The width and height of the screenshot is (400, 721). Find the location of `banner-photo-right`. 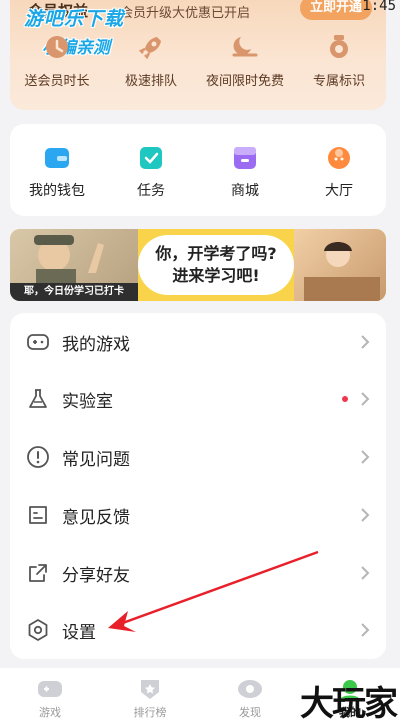

banner-photo-right is located at coordinates (340, 265).